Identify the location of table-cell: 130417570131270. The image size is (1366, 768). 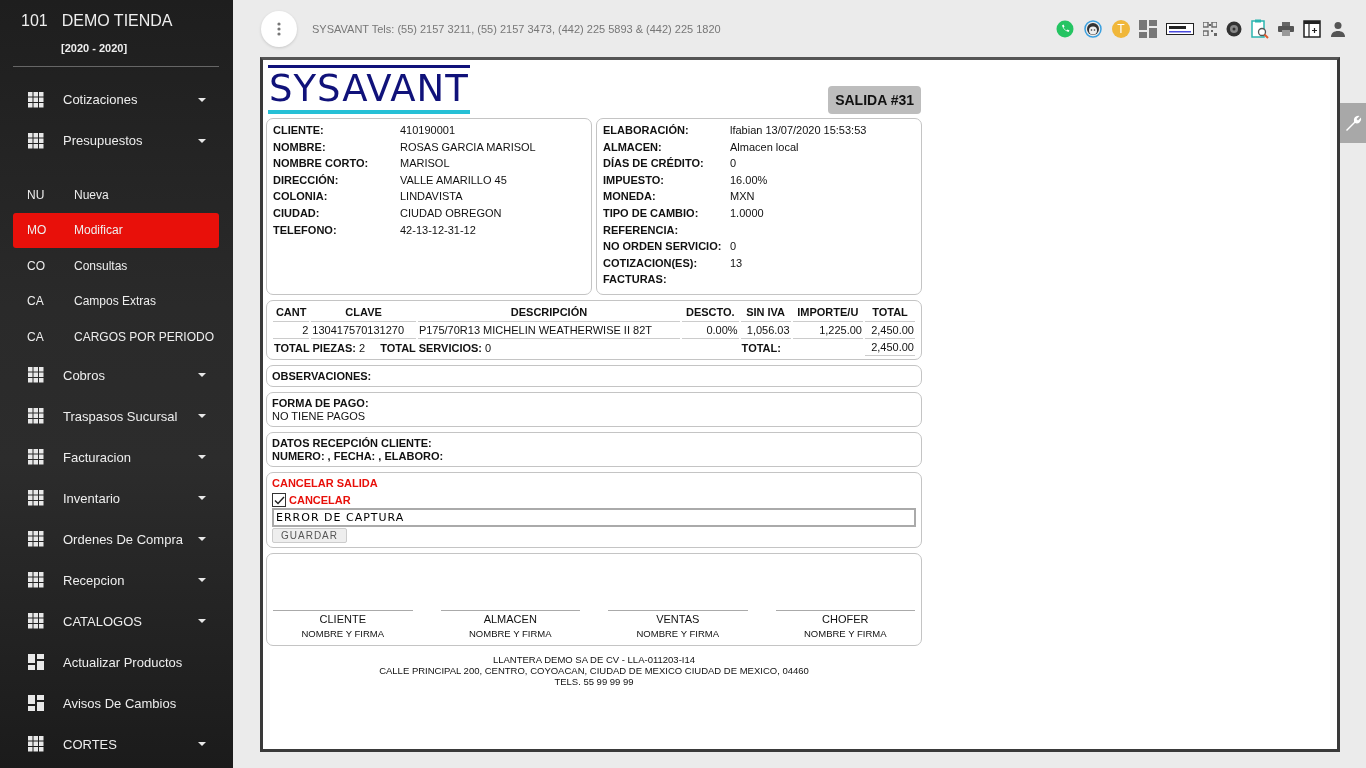
(363, 330).